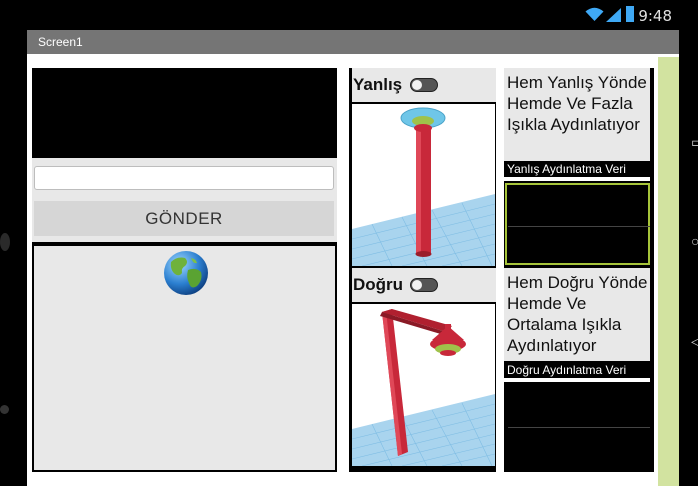 This screenshot has height=486, width=698. Describe the element at coordinates (594, 14) in the screenshot. I see `wifi-icon` at that location.